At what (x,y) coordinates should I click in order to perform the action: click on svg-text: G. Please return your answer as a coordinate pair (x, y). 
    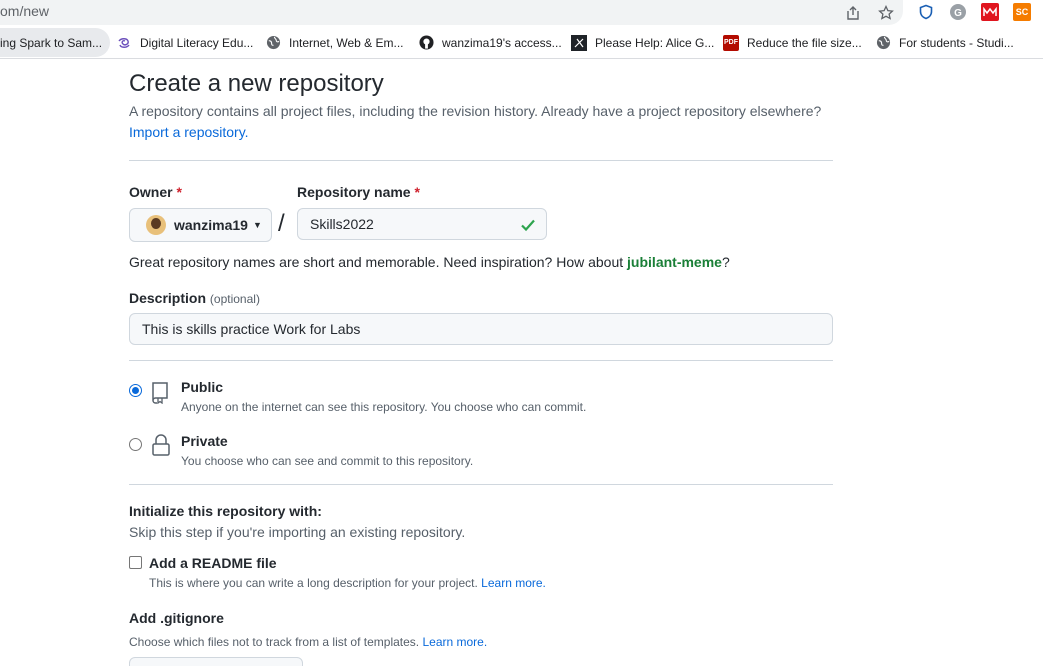
    Looking at the image, I should click on (958, 13).